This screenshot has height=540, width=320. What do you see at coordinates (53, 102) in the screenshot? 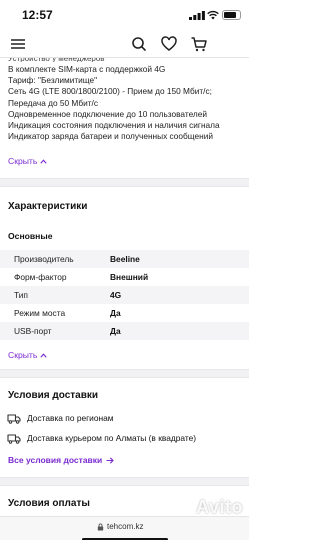
I see `description-line: Передача до 50 Мбит/с` at bounding box center [53, 102].